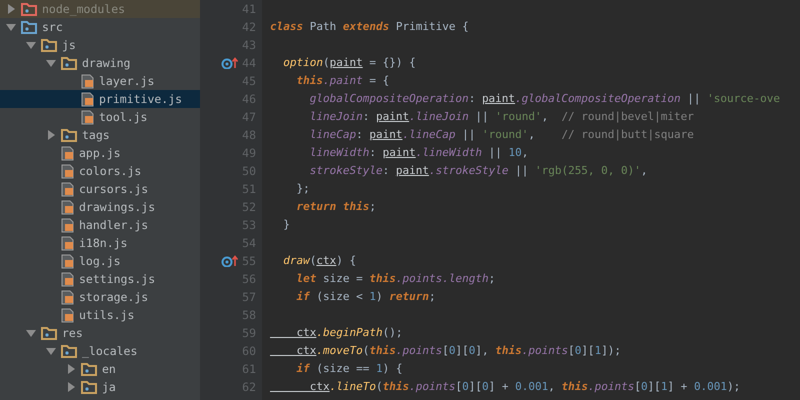 The image size is (800, 400). Describe the element at coordinates (342, 81) in the screenshot. I see `code-line: this.paint = {` at that location.